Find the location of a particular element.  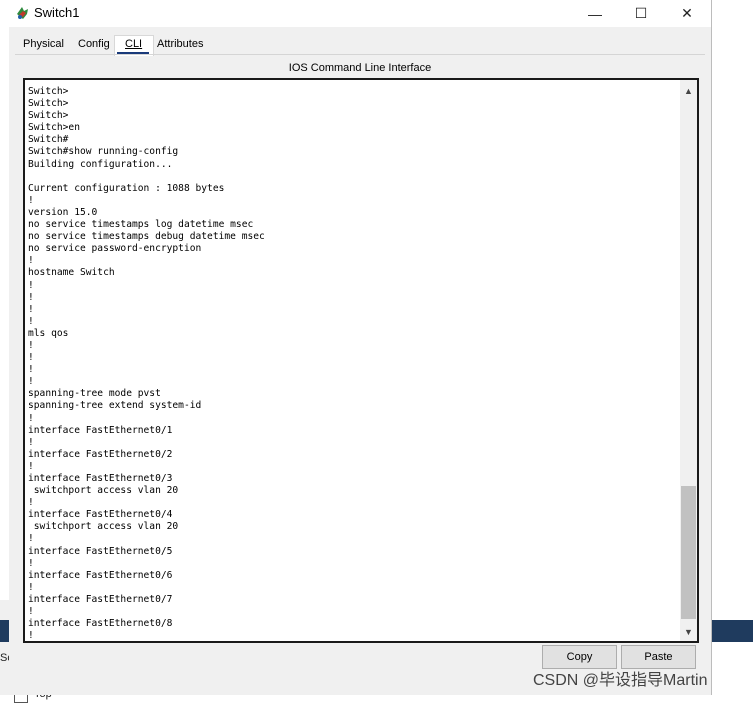

minimize-button: — is located at coordinates (595, 13).